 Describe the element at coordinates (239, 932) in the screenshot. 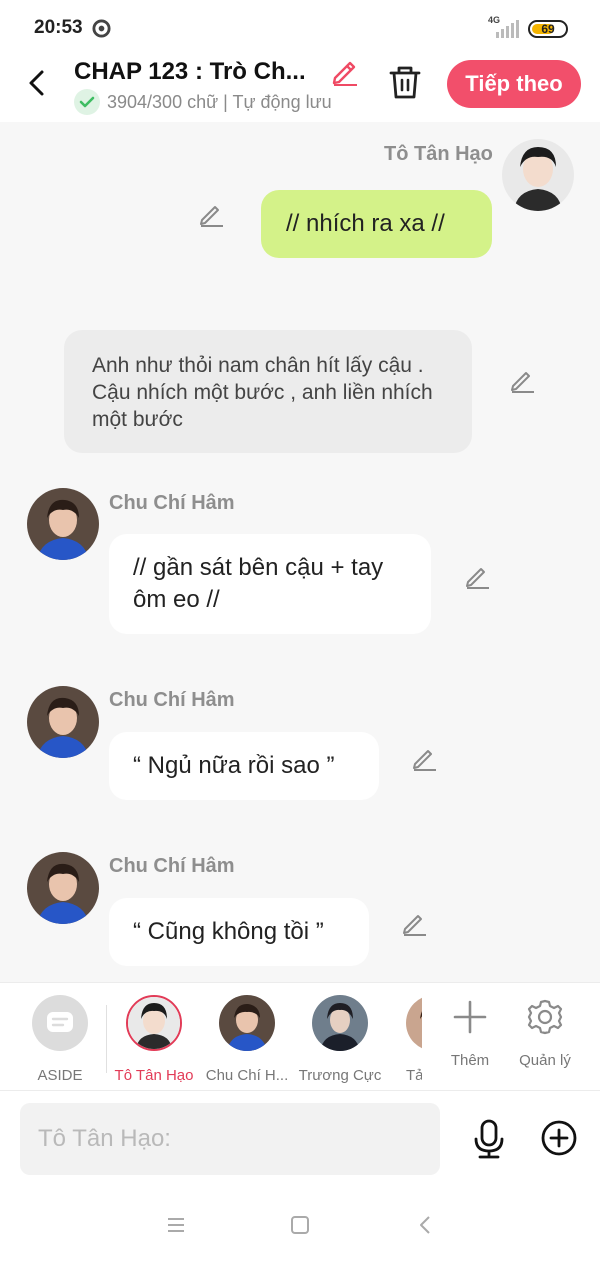

I see `message-bubble: “ Cũng không tồi ”` at that location.